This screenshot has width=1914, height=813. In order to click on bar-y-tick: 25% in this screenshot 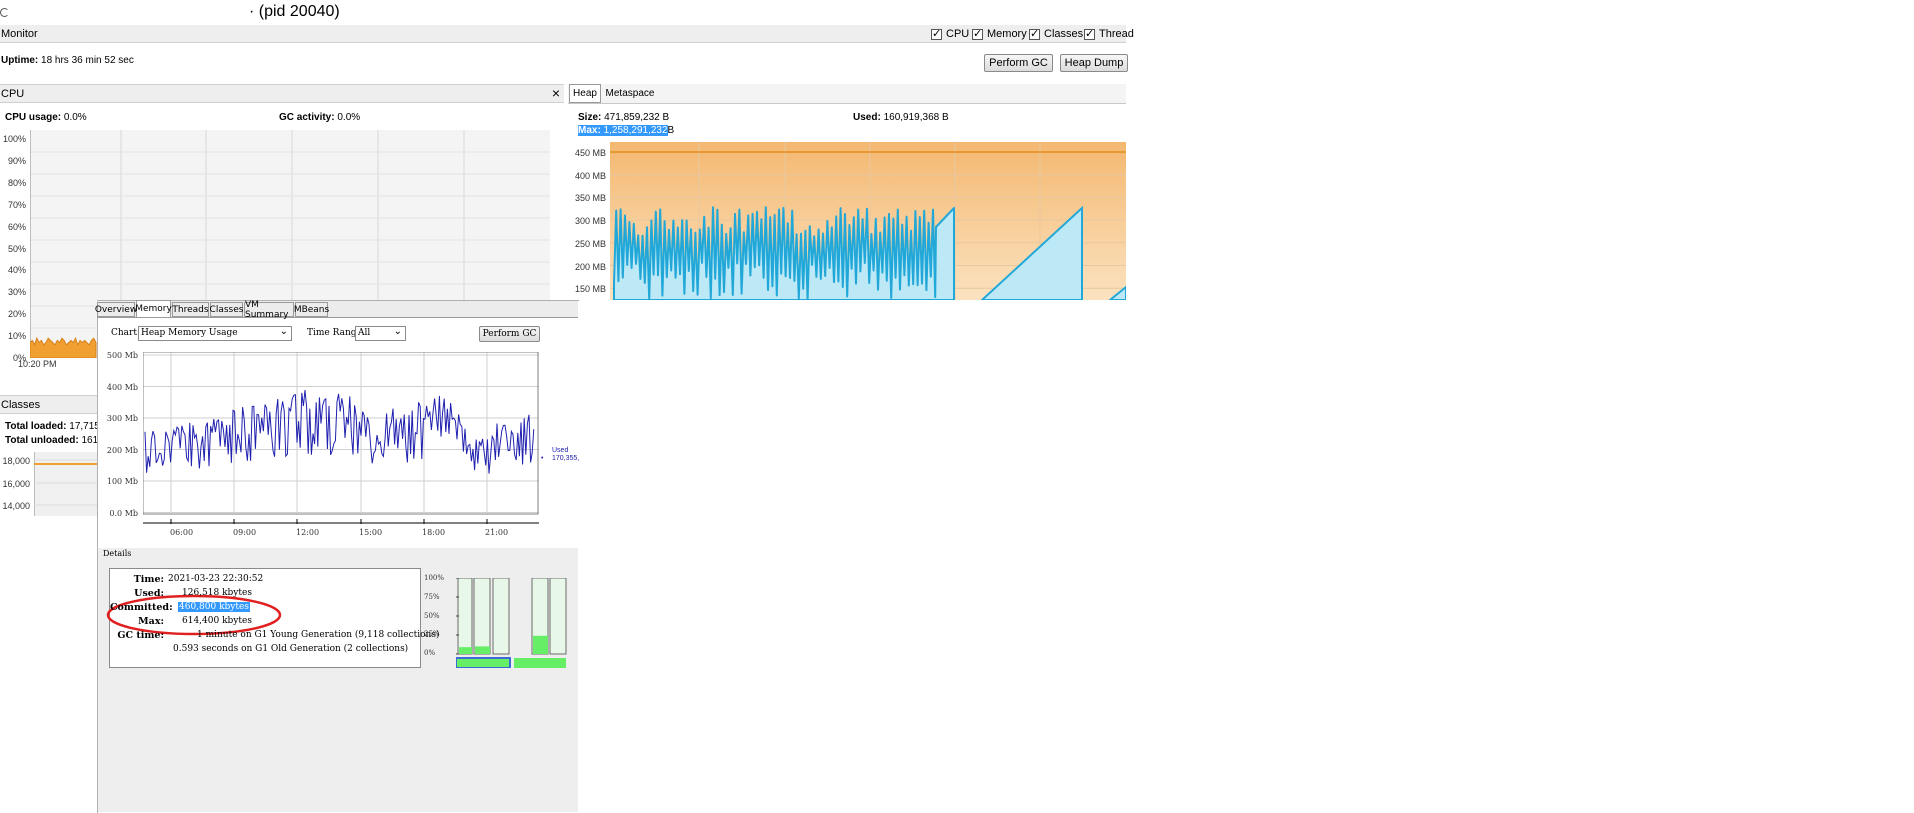, I will do `click(432, 634)`.